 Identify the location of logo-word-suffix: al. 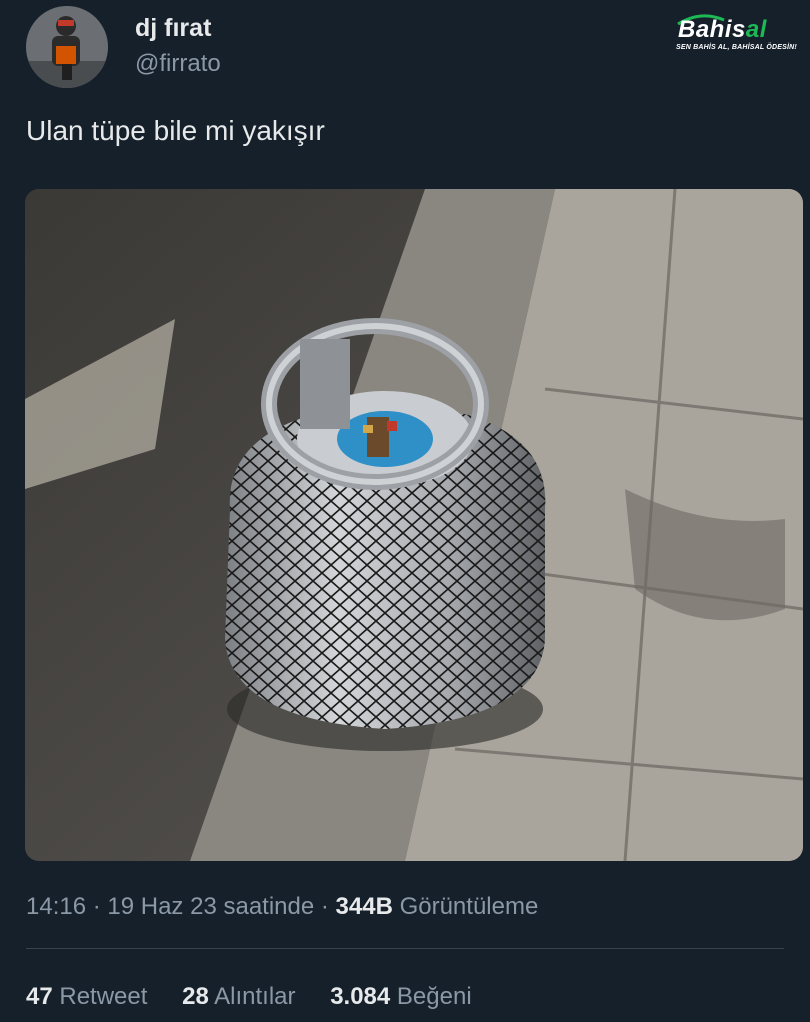
(756, 29).